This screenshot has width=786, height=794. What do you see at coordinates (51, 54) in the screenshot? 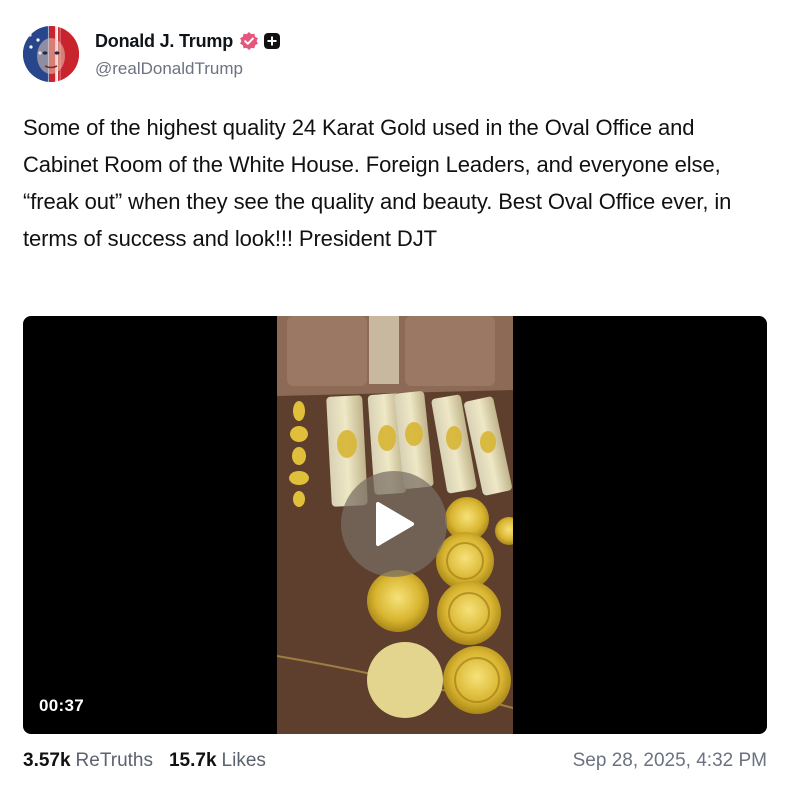
I see `avatar` at bounding box center [51, 54].